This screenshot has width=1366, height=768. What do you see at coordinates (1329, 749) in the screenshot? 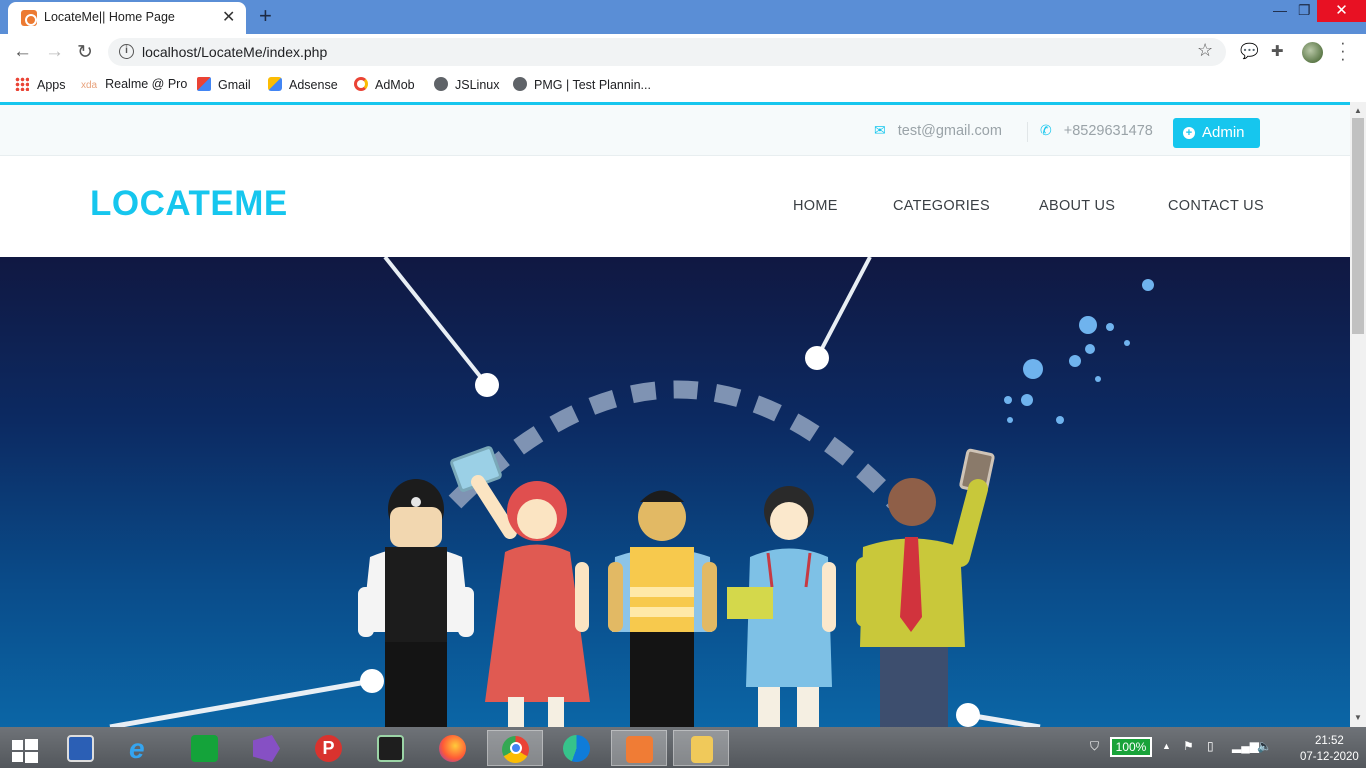
I see `system-clock: 21:52 07-12-2020` at bounding box center [1329, 749].